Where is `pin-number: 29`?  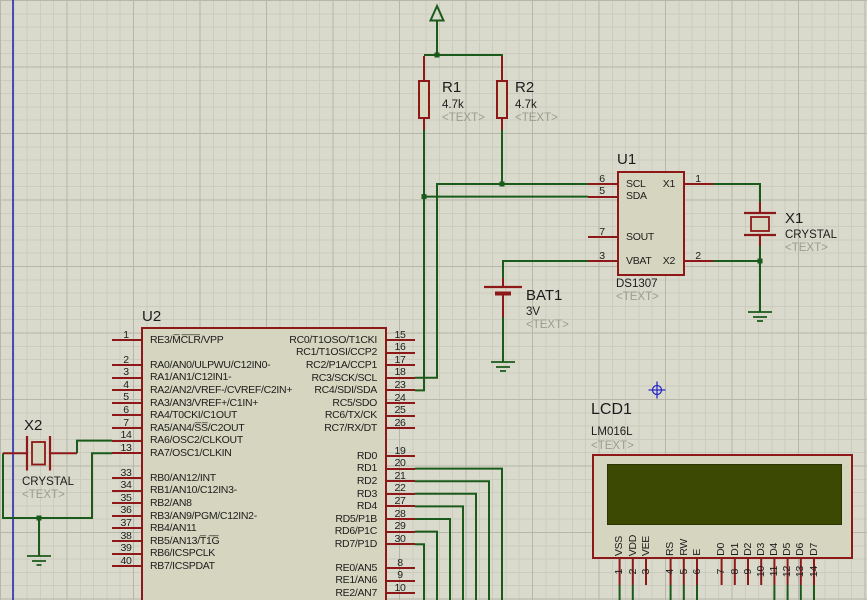
pin-number: 29 is located at coordinates (400, 526).